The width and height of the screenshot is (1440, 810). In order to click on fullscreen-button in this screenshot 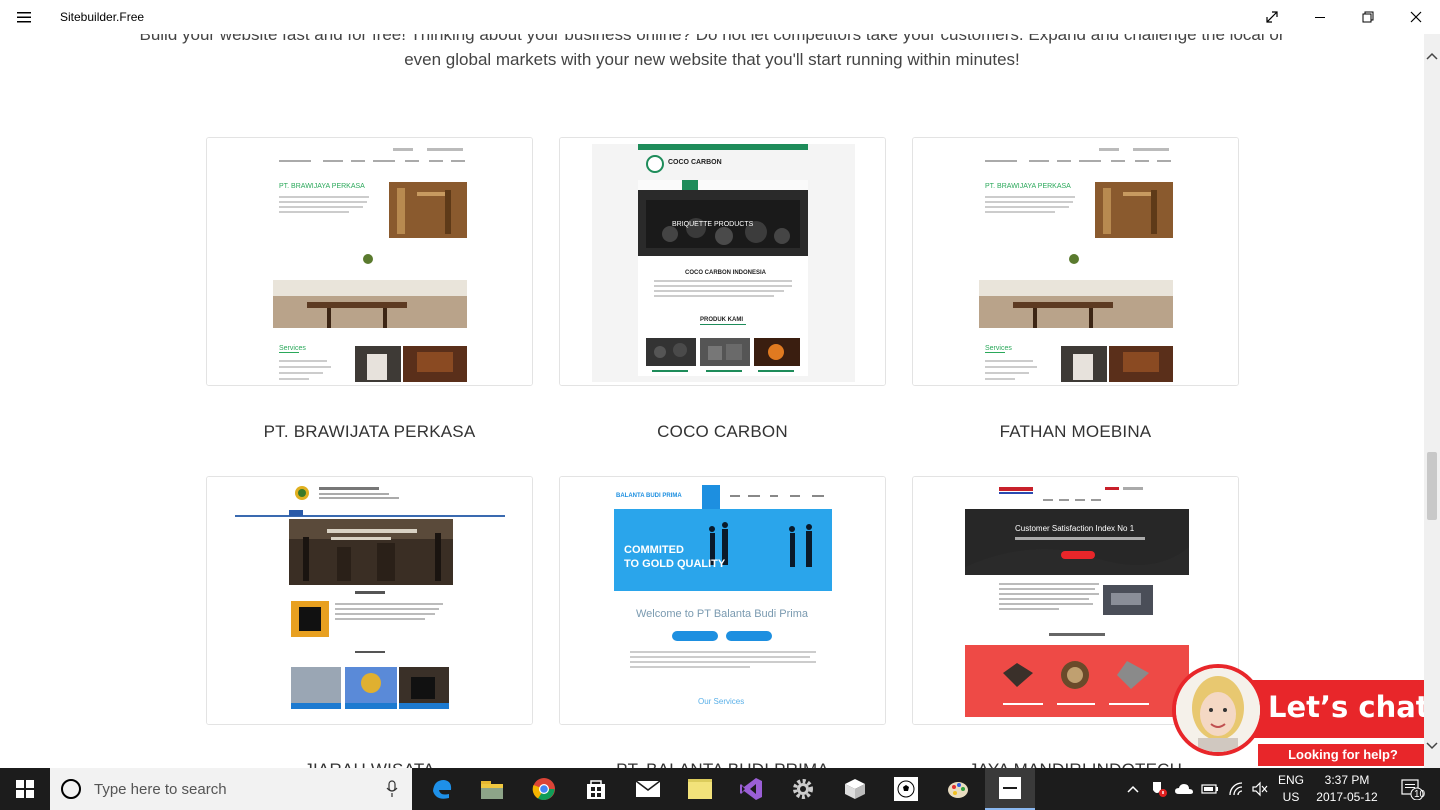, I will do `click(1272, 17)`.